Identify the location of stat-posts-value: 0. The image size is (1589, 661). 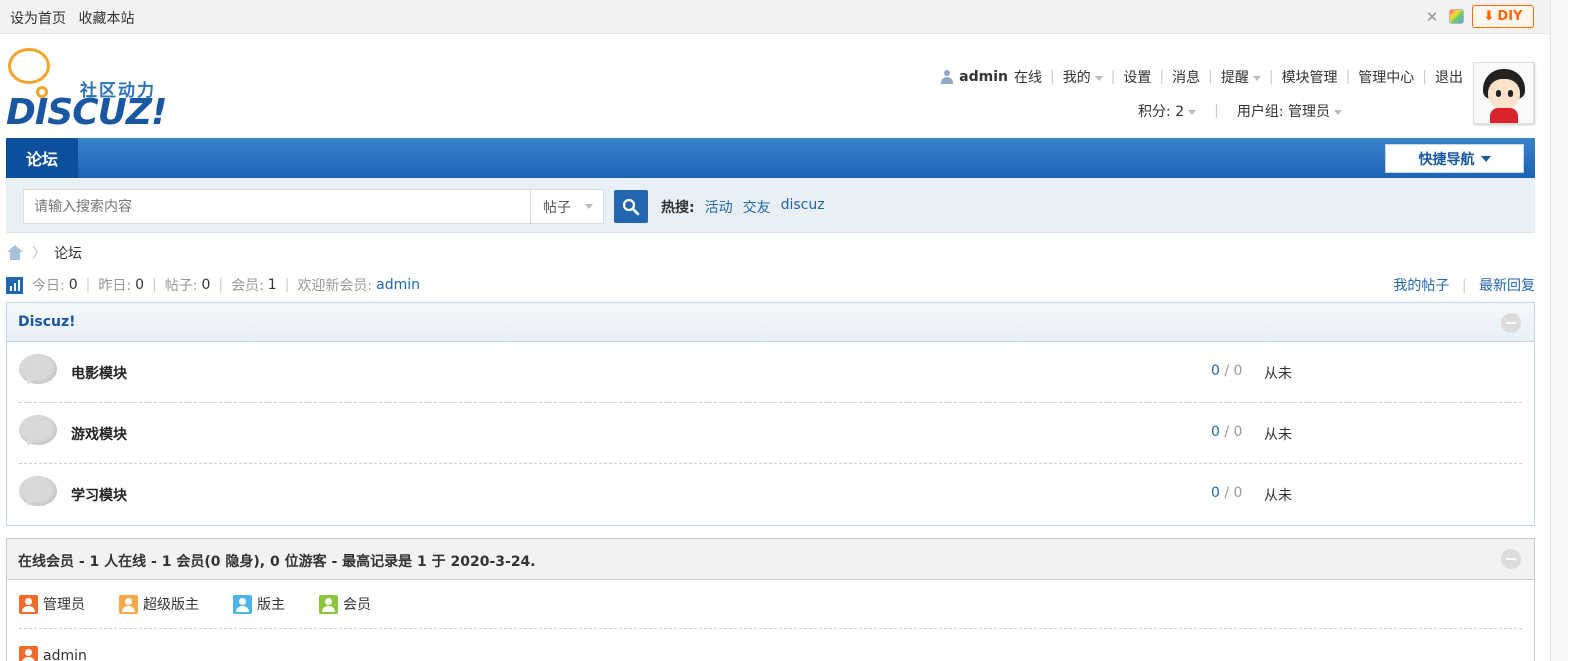
(206, 285).